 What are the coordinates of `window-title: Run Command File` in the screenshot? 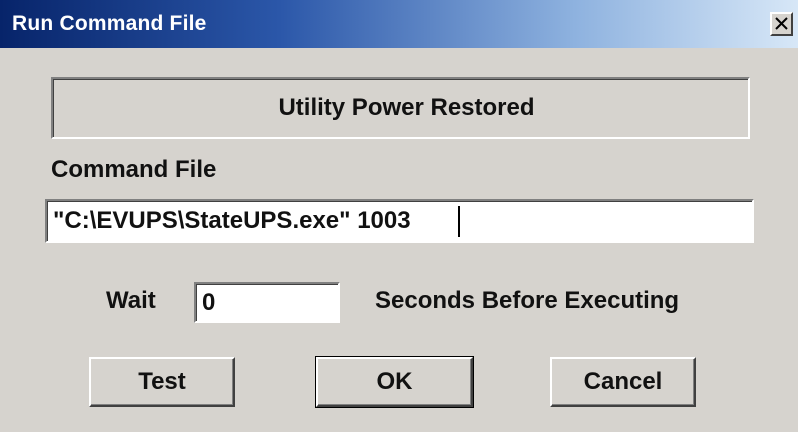 It's located at (109, 23).